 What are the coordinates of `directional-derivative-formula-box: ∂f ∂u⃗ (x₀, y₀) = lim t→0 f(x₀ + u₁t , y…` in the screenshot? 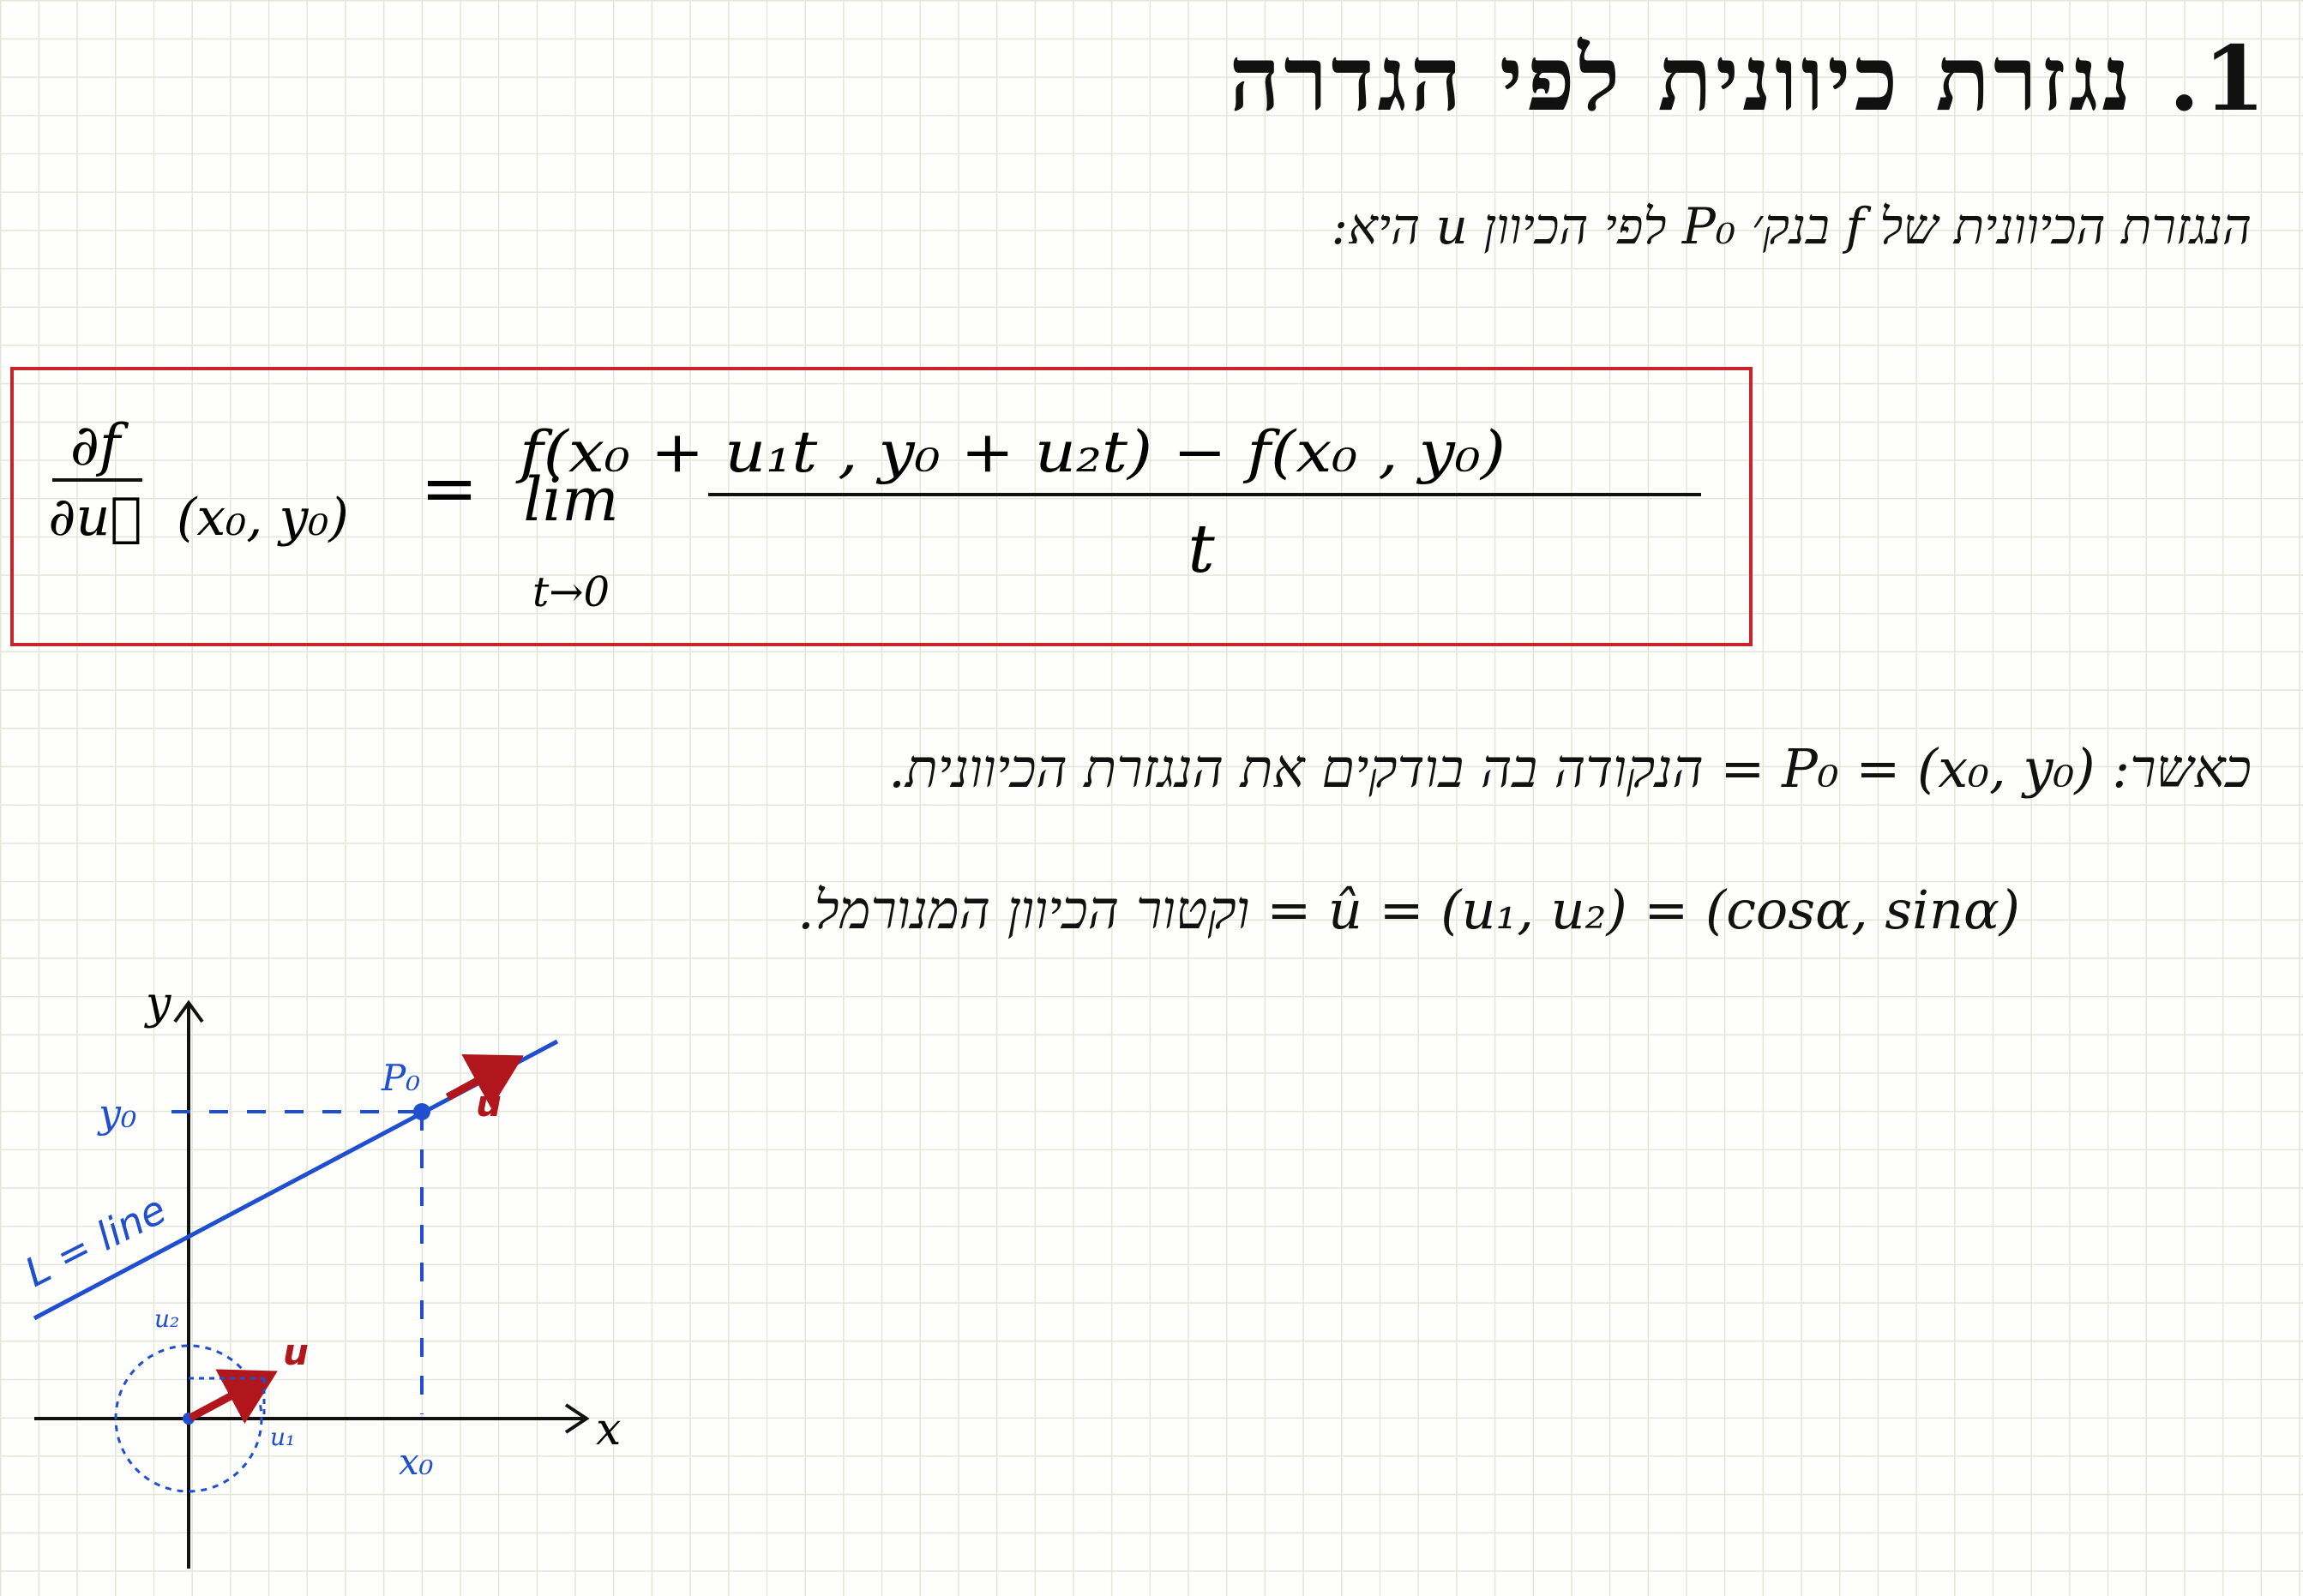 It's located at (881, 507).